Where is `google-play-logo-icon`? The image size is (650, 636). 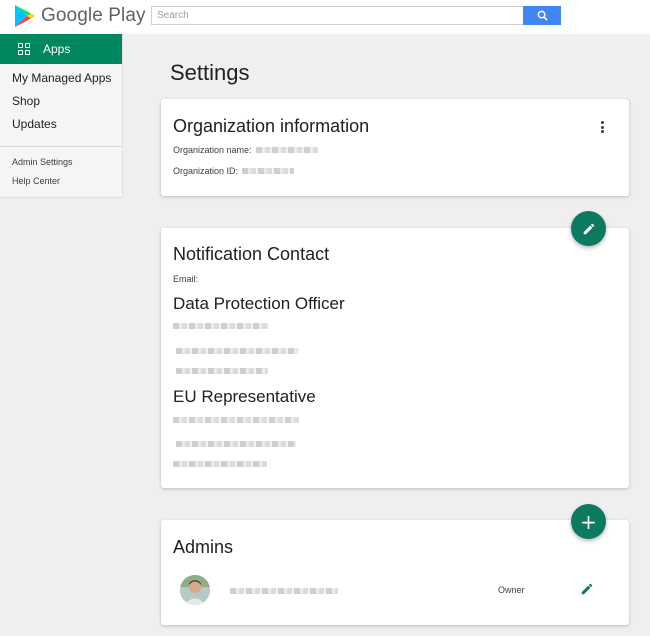
google-play-logo-icon is located at coordinates (25, 16).